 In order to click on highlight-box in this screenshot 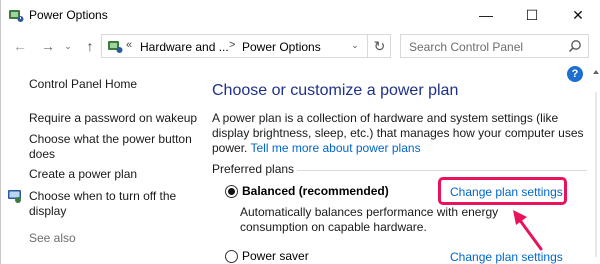, I will do `click(502, 191)`.